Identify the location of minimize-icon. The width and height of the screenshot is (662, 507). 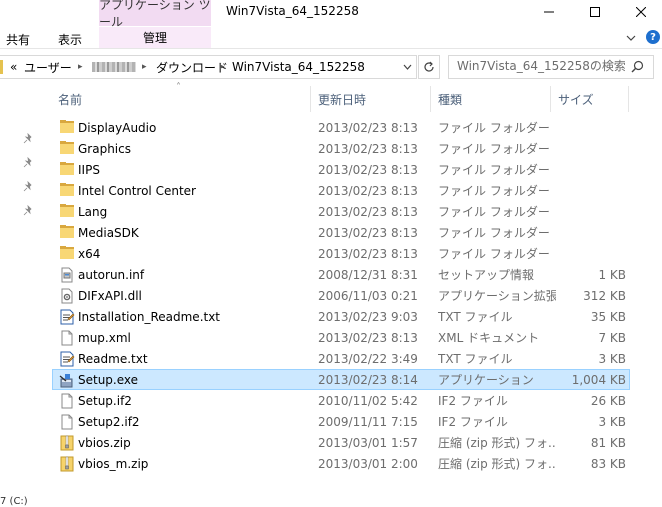
(549, 12).